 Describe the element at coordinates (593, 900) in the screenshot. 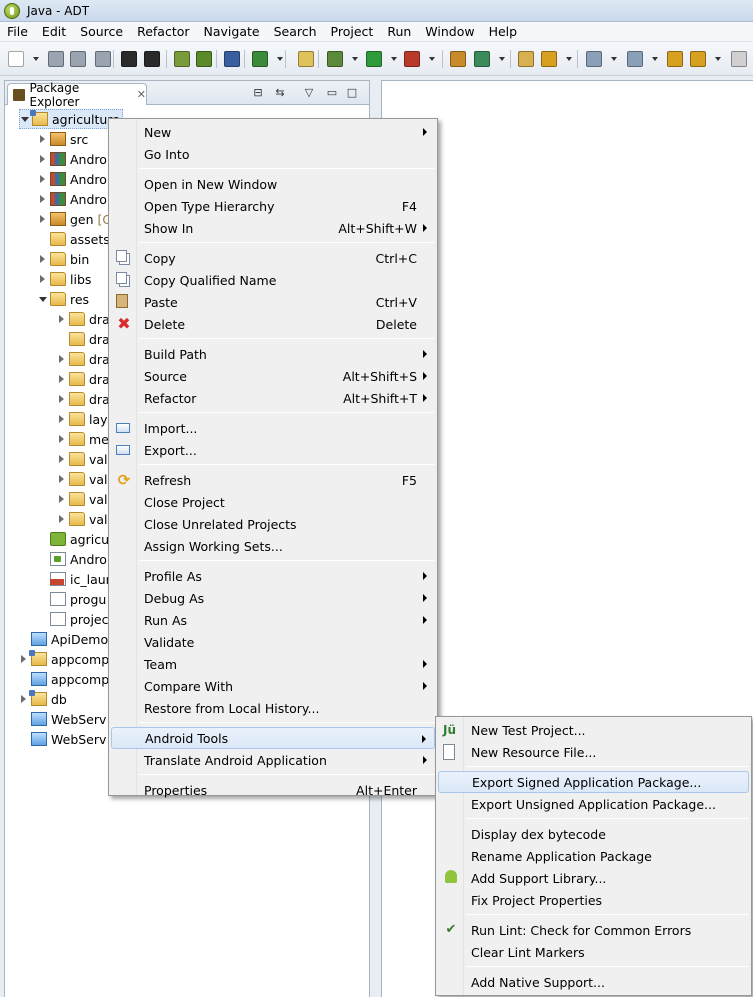

I see `menu-item-fix-project-properties: Fix Project Properties` at that location.